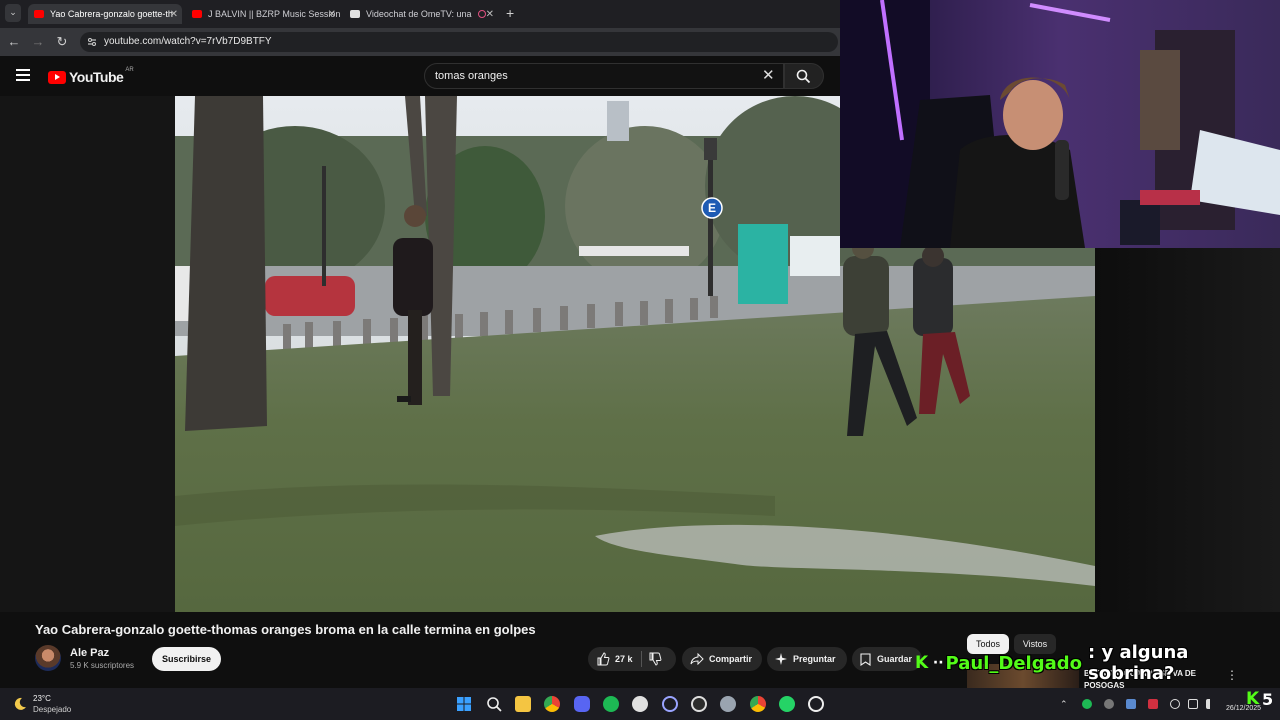  Describe the element at coordinates (582, 704) in the screenshot. I see `discord-icon` at that location.